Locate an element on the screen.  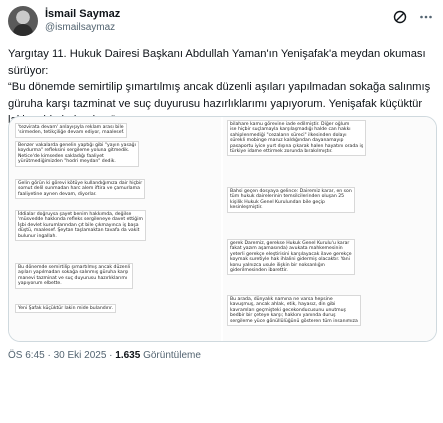
grok-icon is located at coordinates (400, 17).